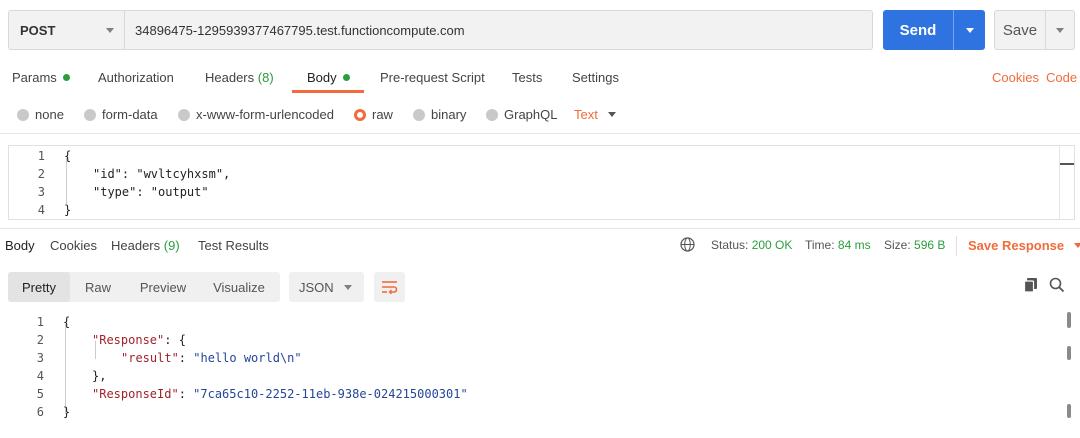 This screenshot has width=1080, height=438. I want to click on tab-body: Body, so click(328, 77).